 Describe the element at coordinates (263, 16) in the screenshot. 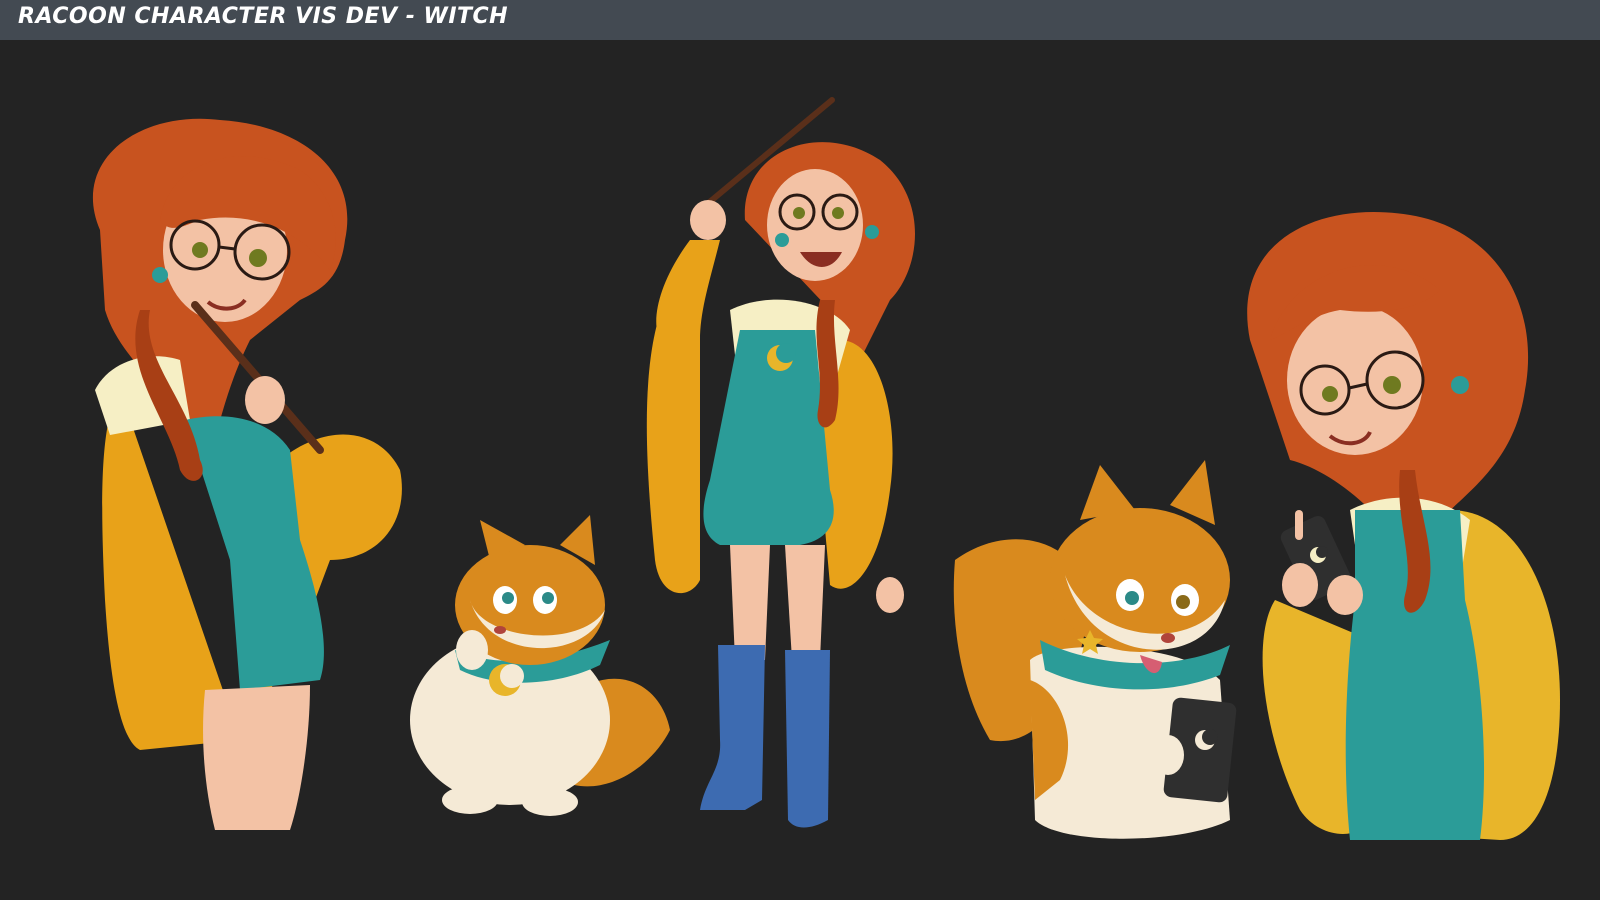

I see `page-title: Racoon Character Vis Dev - Witch` at that location.